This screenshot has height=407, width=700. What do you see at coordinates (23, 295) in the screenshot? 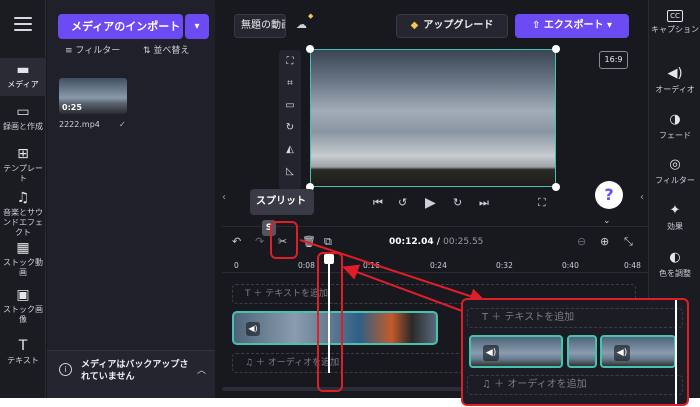
I see `image-icon: ▣` at bounding box center [23, 295].